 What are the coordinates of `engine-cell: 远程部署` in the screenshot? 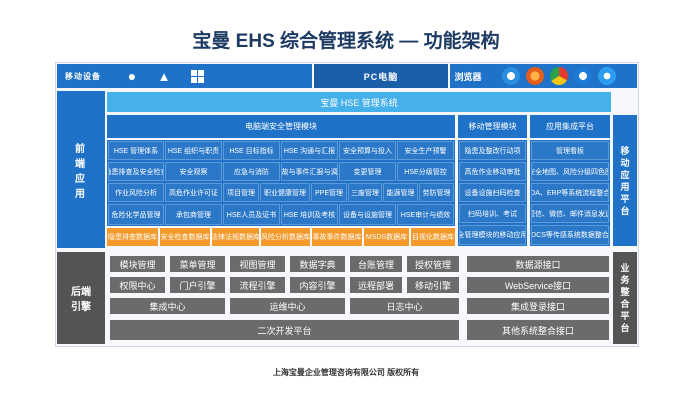 It's located at (376, 285).